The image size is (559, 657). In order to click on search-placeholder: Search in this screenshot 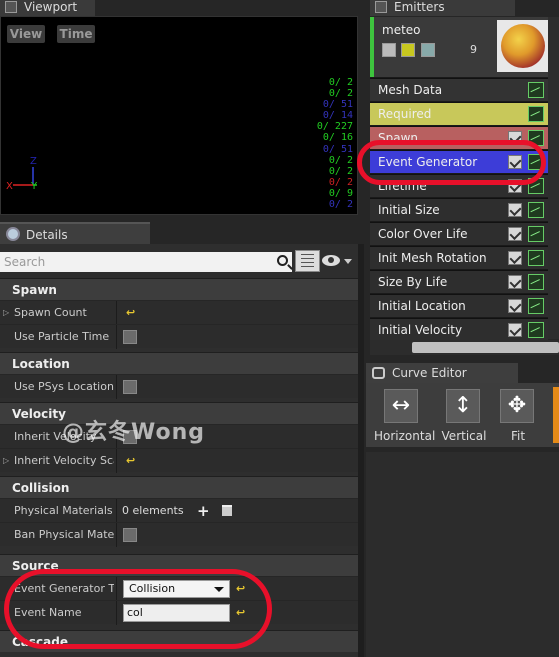, I will do `click(25, 262)`.